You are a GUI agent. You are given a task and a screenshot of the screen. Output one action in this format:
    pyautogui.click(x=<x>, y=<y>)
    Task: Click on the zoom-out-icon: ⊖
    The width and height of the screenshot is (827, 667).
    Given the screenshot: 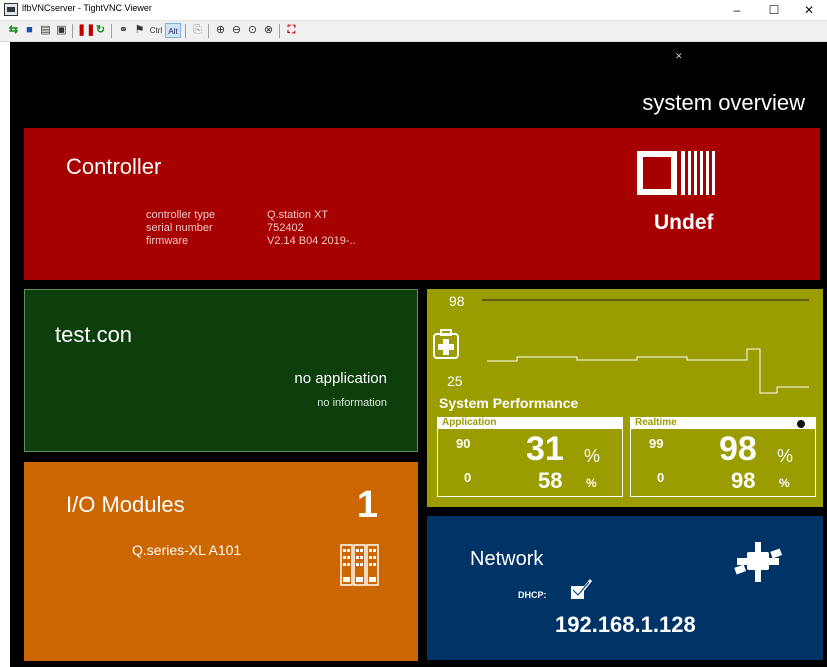 What is the action you would take?
    pyautogui.click(x=236, y=30)
    